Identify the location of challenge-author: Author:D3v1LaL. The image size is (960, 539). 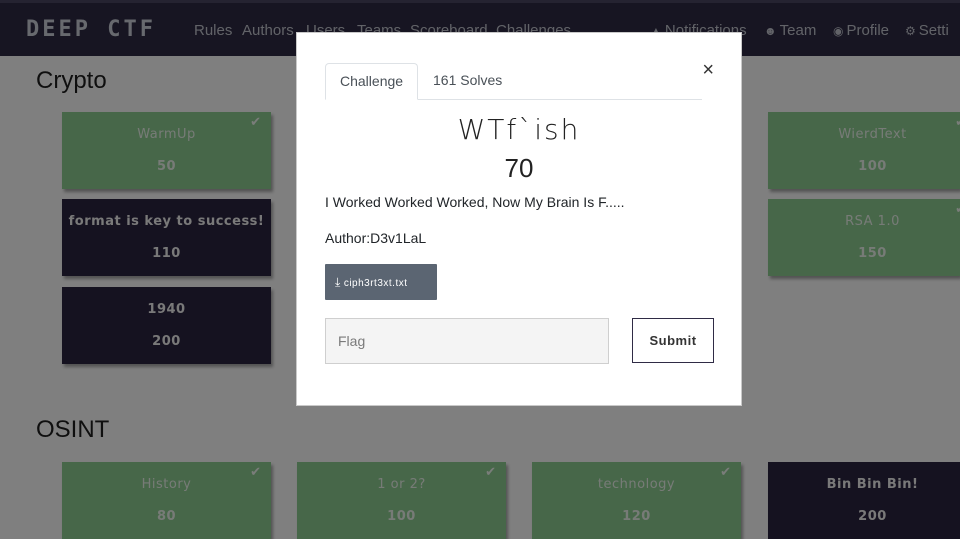
(376, 238).